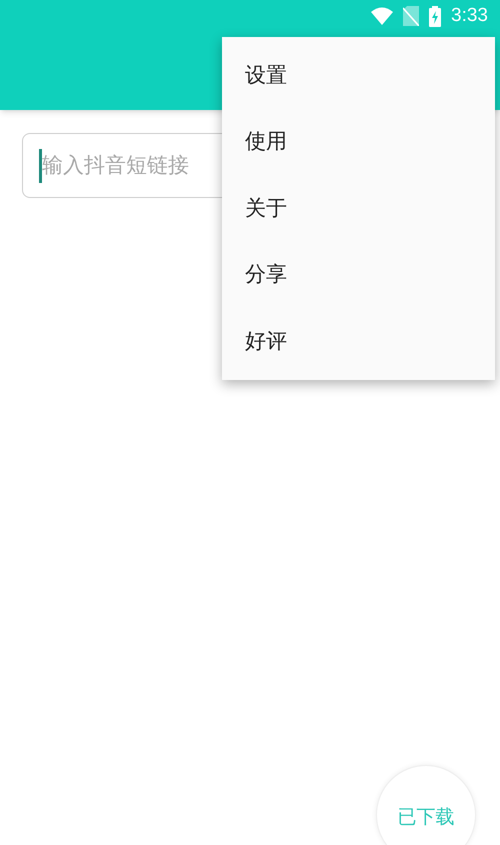  Describe the element at coordinates (358, 275) in the screenshot. I see `menu-item: 分享` at that location.